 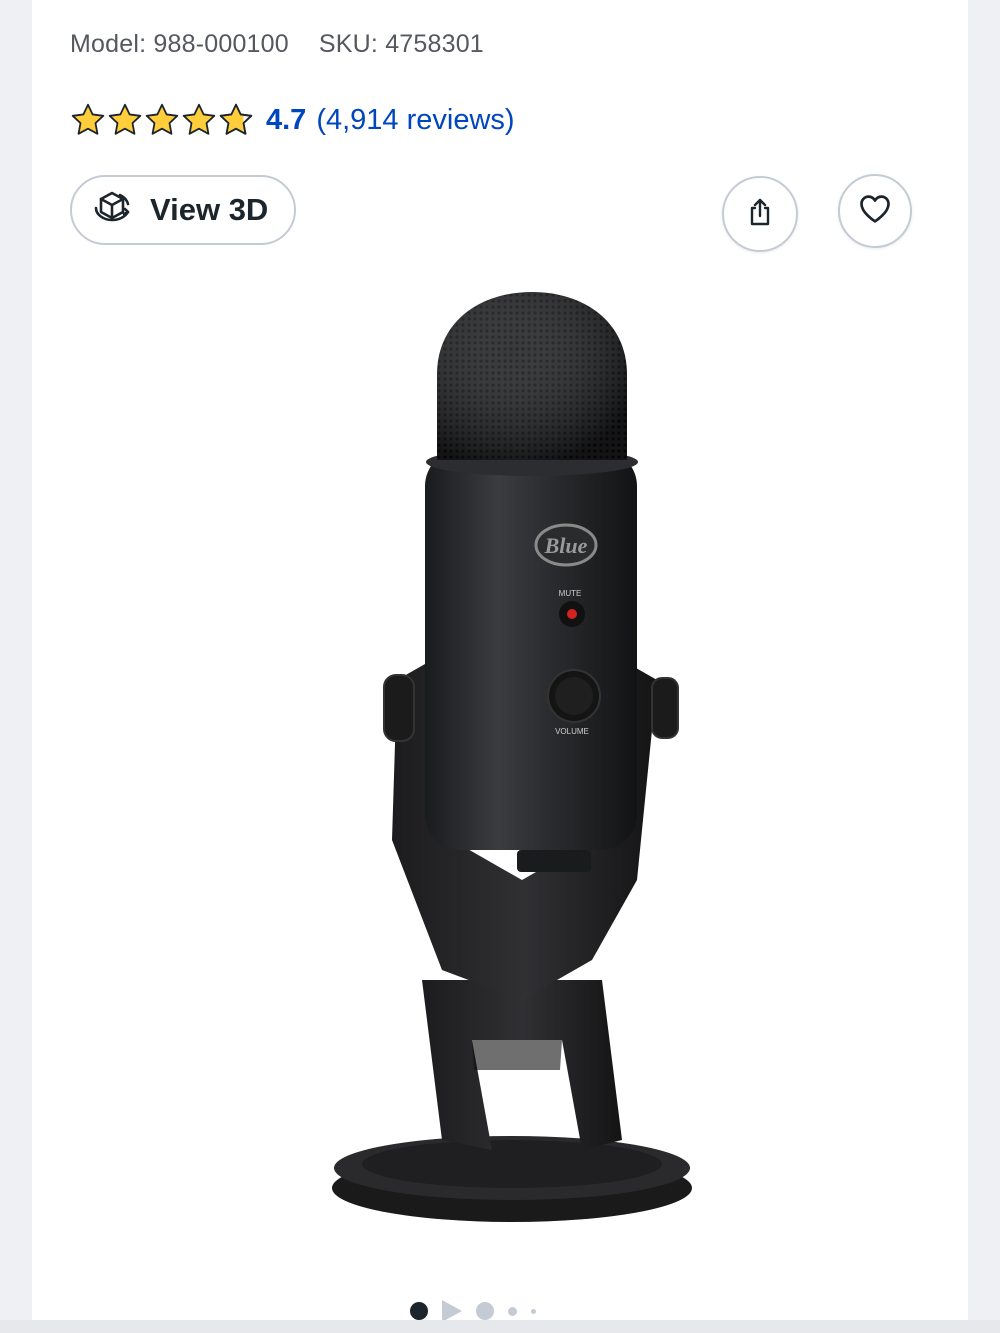 I want to click on carousel-dot-active, so click(x=419, y=1311).